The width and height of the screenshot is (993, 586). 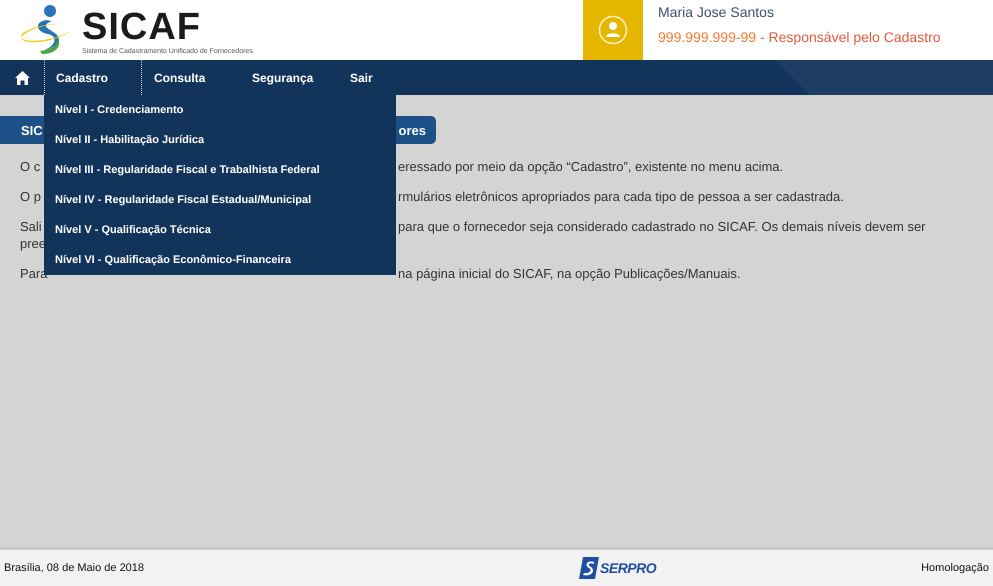 I want to click on page-title: ores, so click(x=412, y=130).